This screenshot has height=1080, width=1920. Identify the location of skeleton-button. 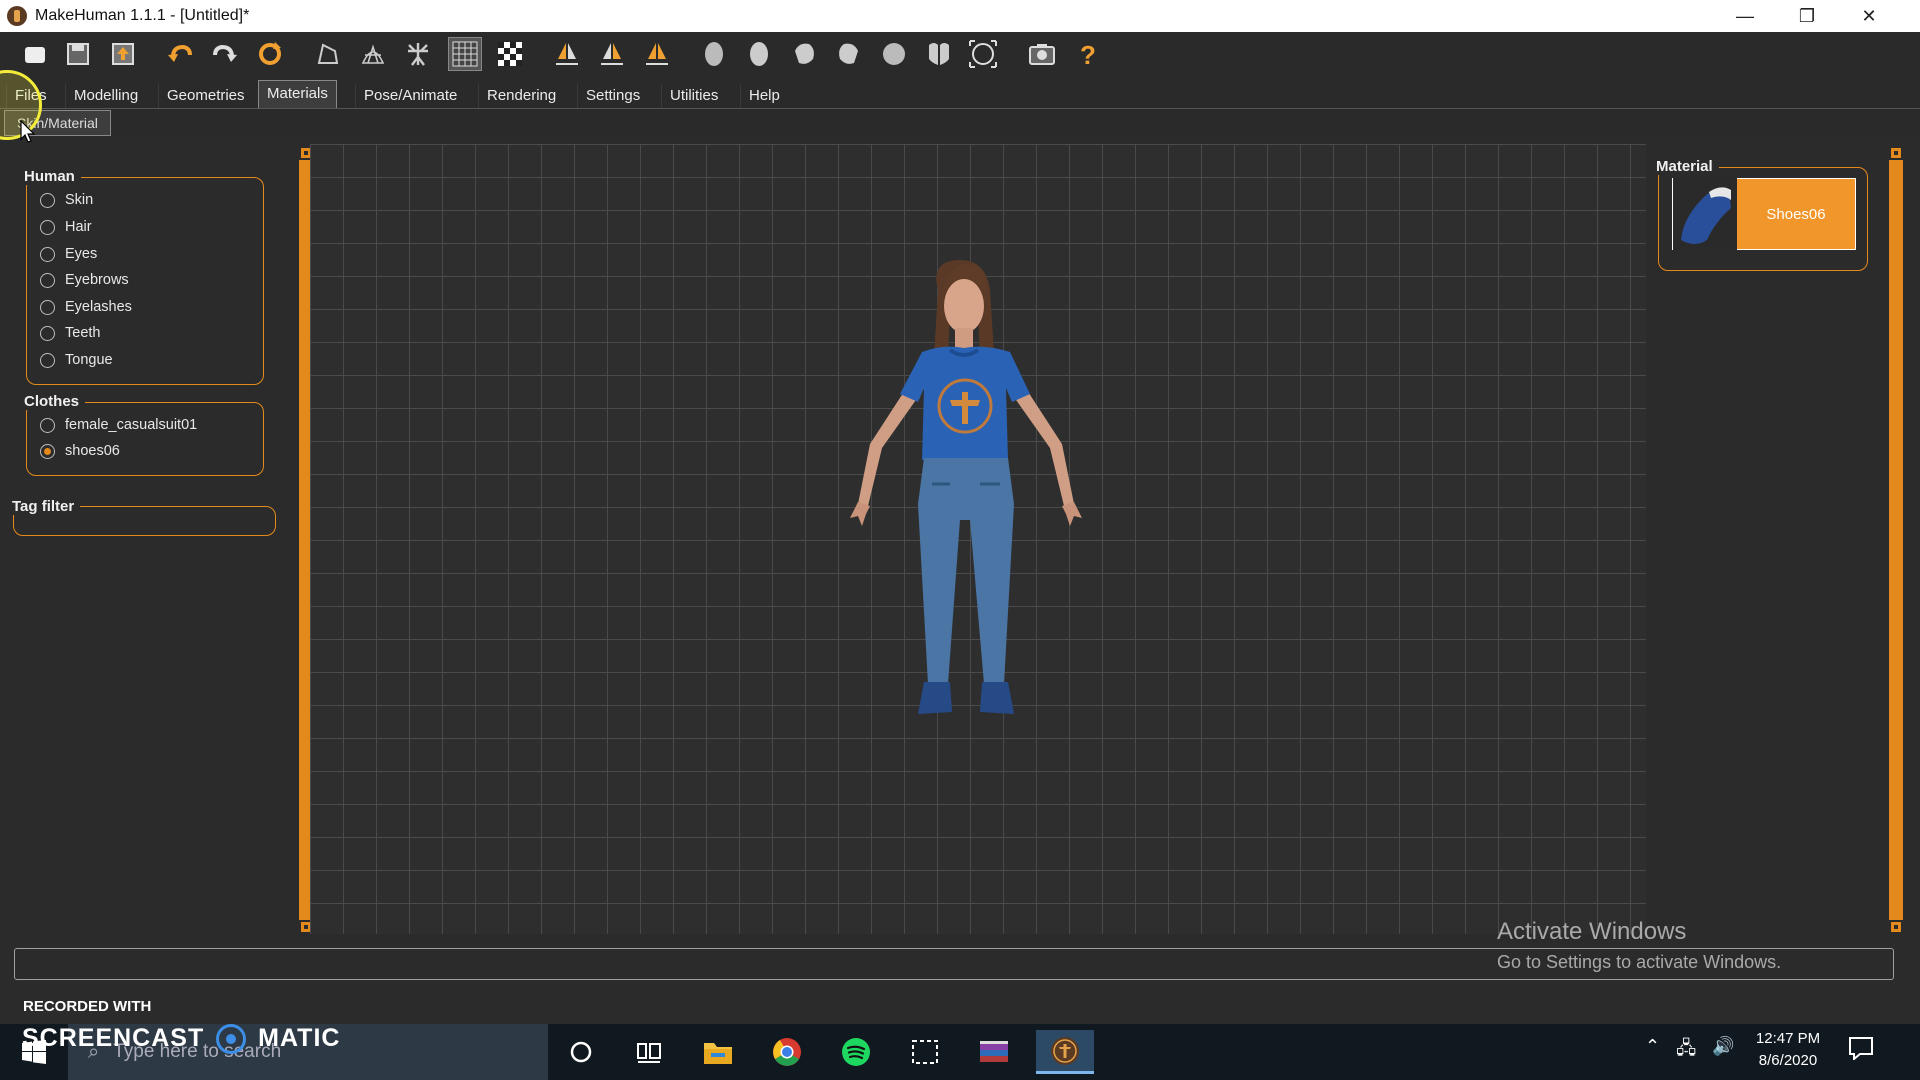
(418, 54).